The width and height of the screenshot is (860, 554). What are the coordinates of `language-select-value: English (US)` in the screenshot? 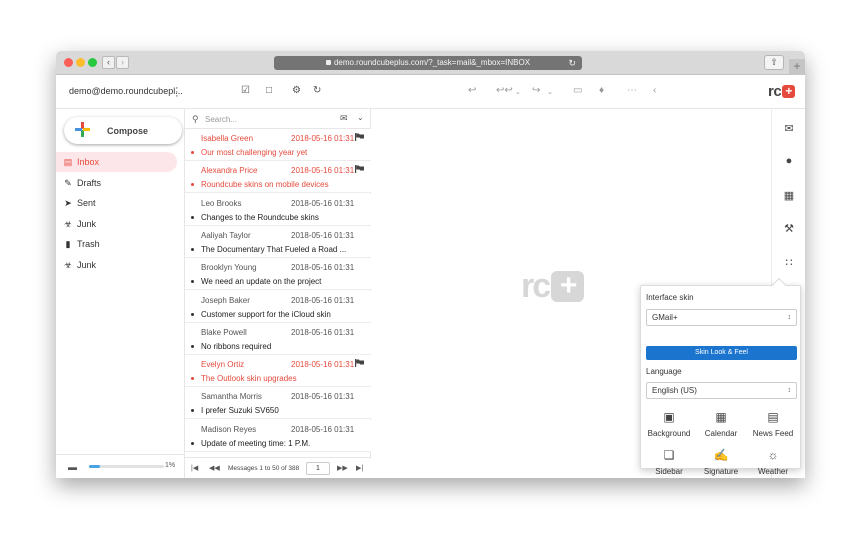 It's located at (674, 390).